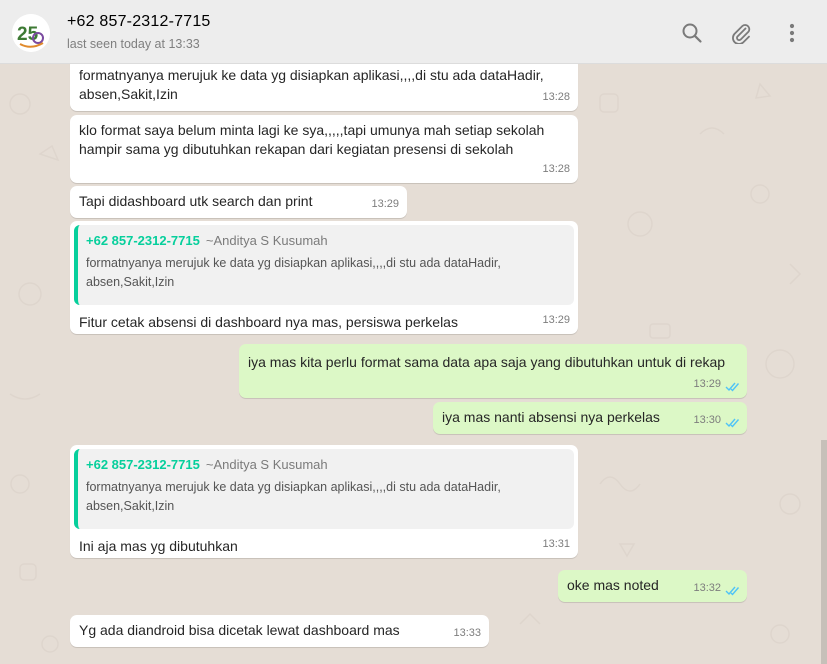 Image resolution: width=827 pixels, height=664 pixels. Describe the element at coordinates (824, 552) in the screenshot. I see `chat-scrollbar` at that location.